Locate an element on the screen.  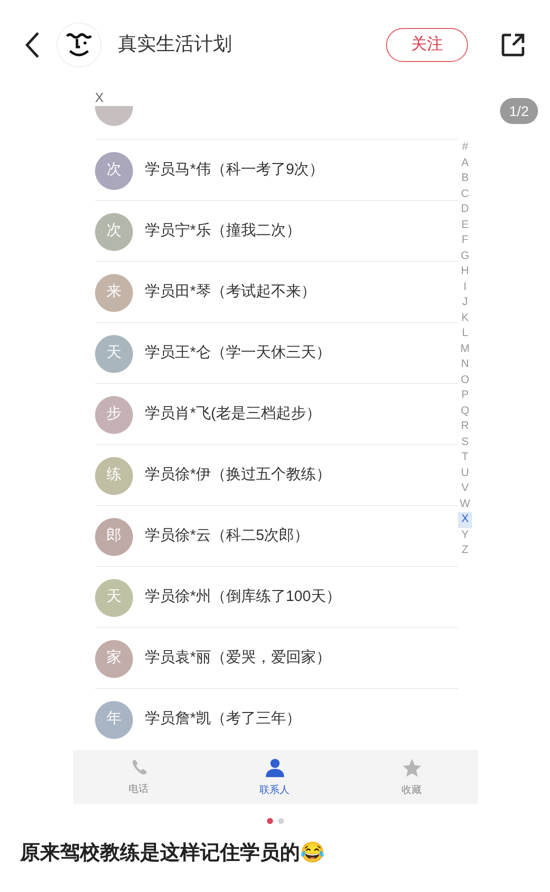
index-letter: # is located at coordinates (465, 148).